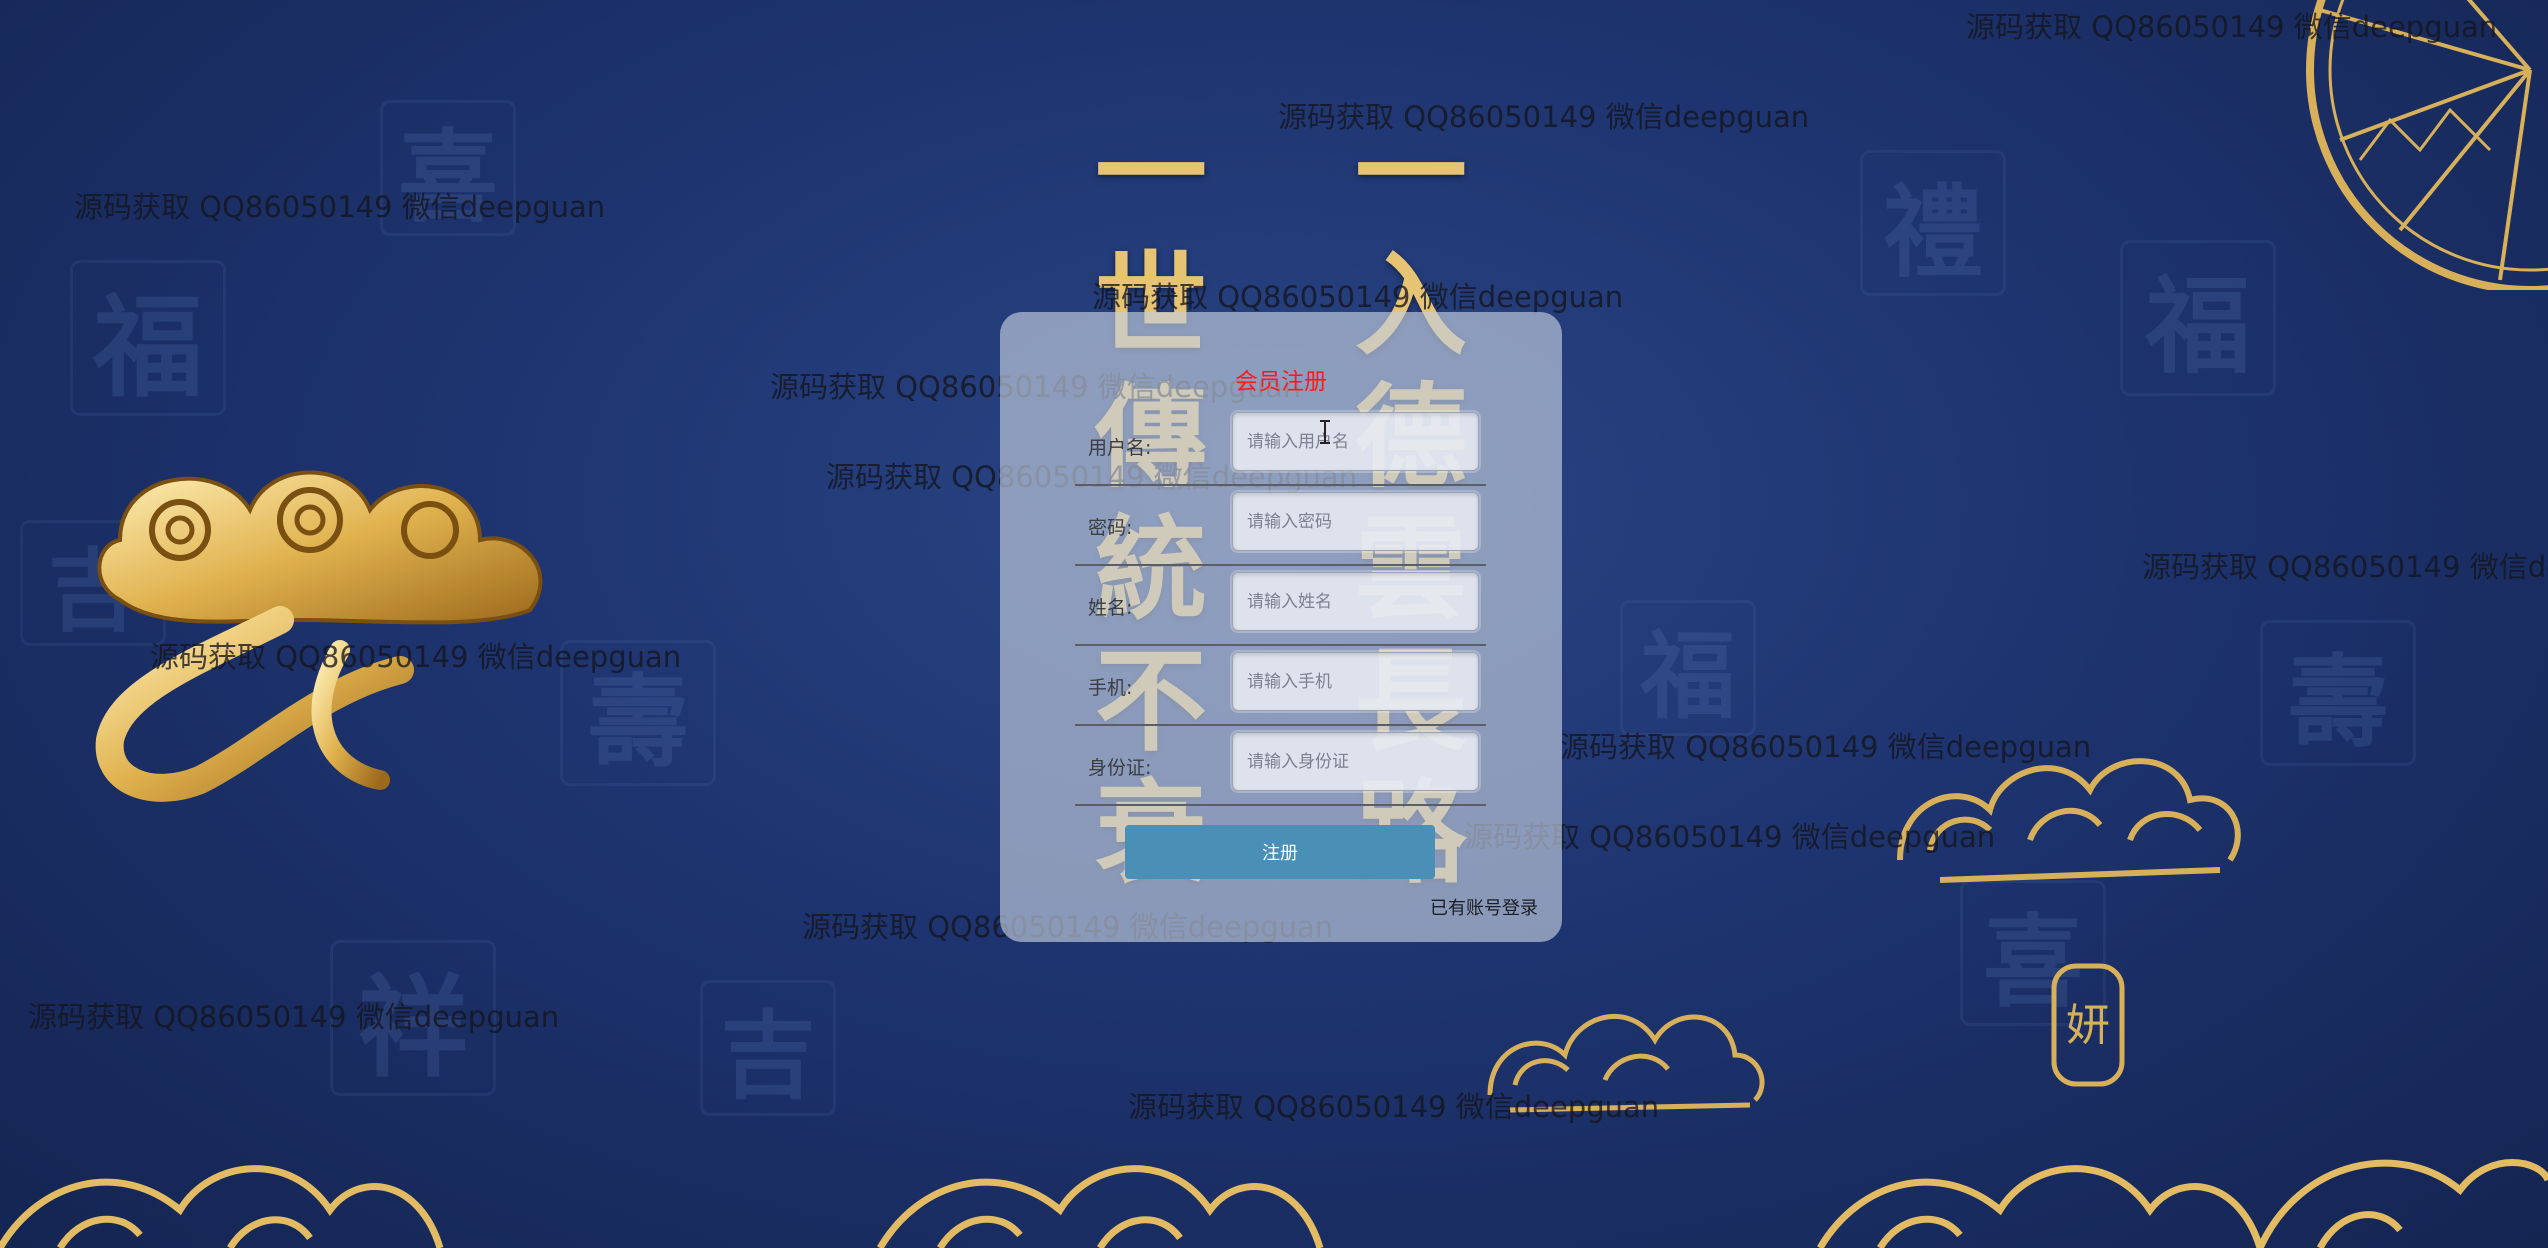 This screenshot has height=1248, width=2548. Describe the element at coordinates (768, 1048) in the screenshot. I see `bg-tile: 吉` at that location.